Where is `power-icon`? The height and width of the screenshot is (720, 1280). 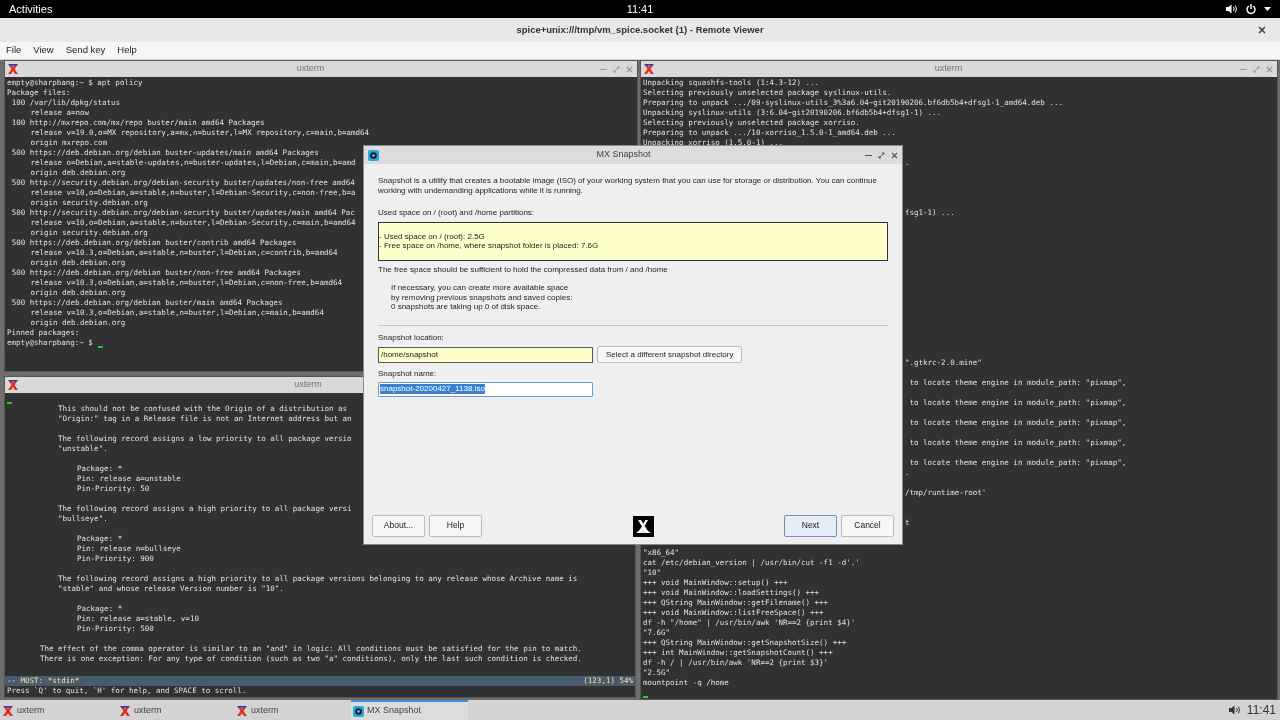 power-icon is located at coordinates (1251, 9).